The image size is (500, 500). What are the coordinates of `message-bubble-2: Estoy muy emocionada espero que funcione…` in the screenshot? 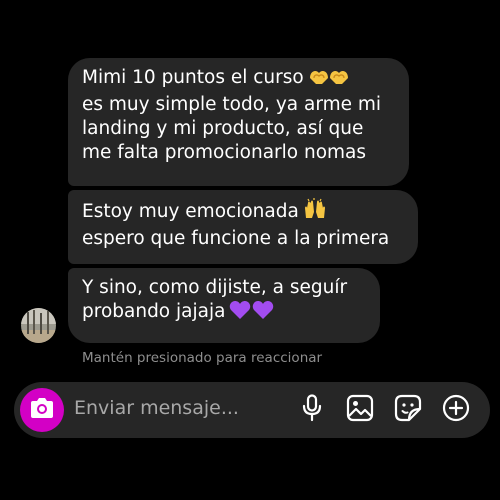 It's located at (243, 227).